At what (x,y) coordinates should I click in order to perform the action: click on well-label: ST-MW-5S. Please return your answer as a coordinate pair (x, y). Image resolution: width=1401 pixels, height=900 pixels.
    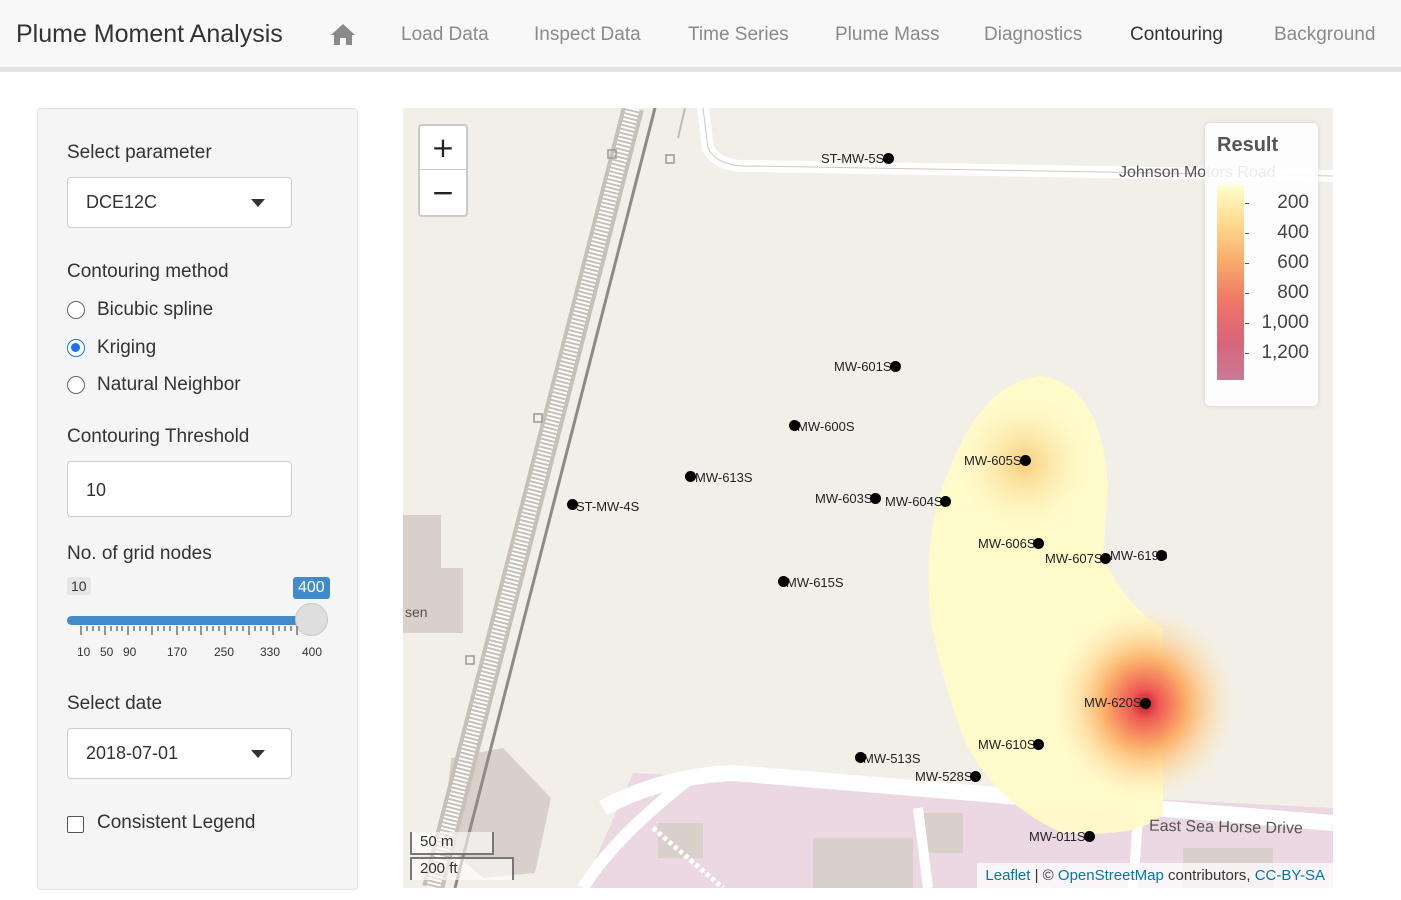
    Looking at the image, I should click on (853, 158).